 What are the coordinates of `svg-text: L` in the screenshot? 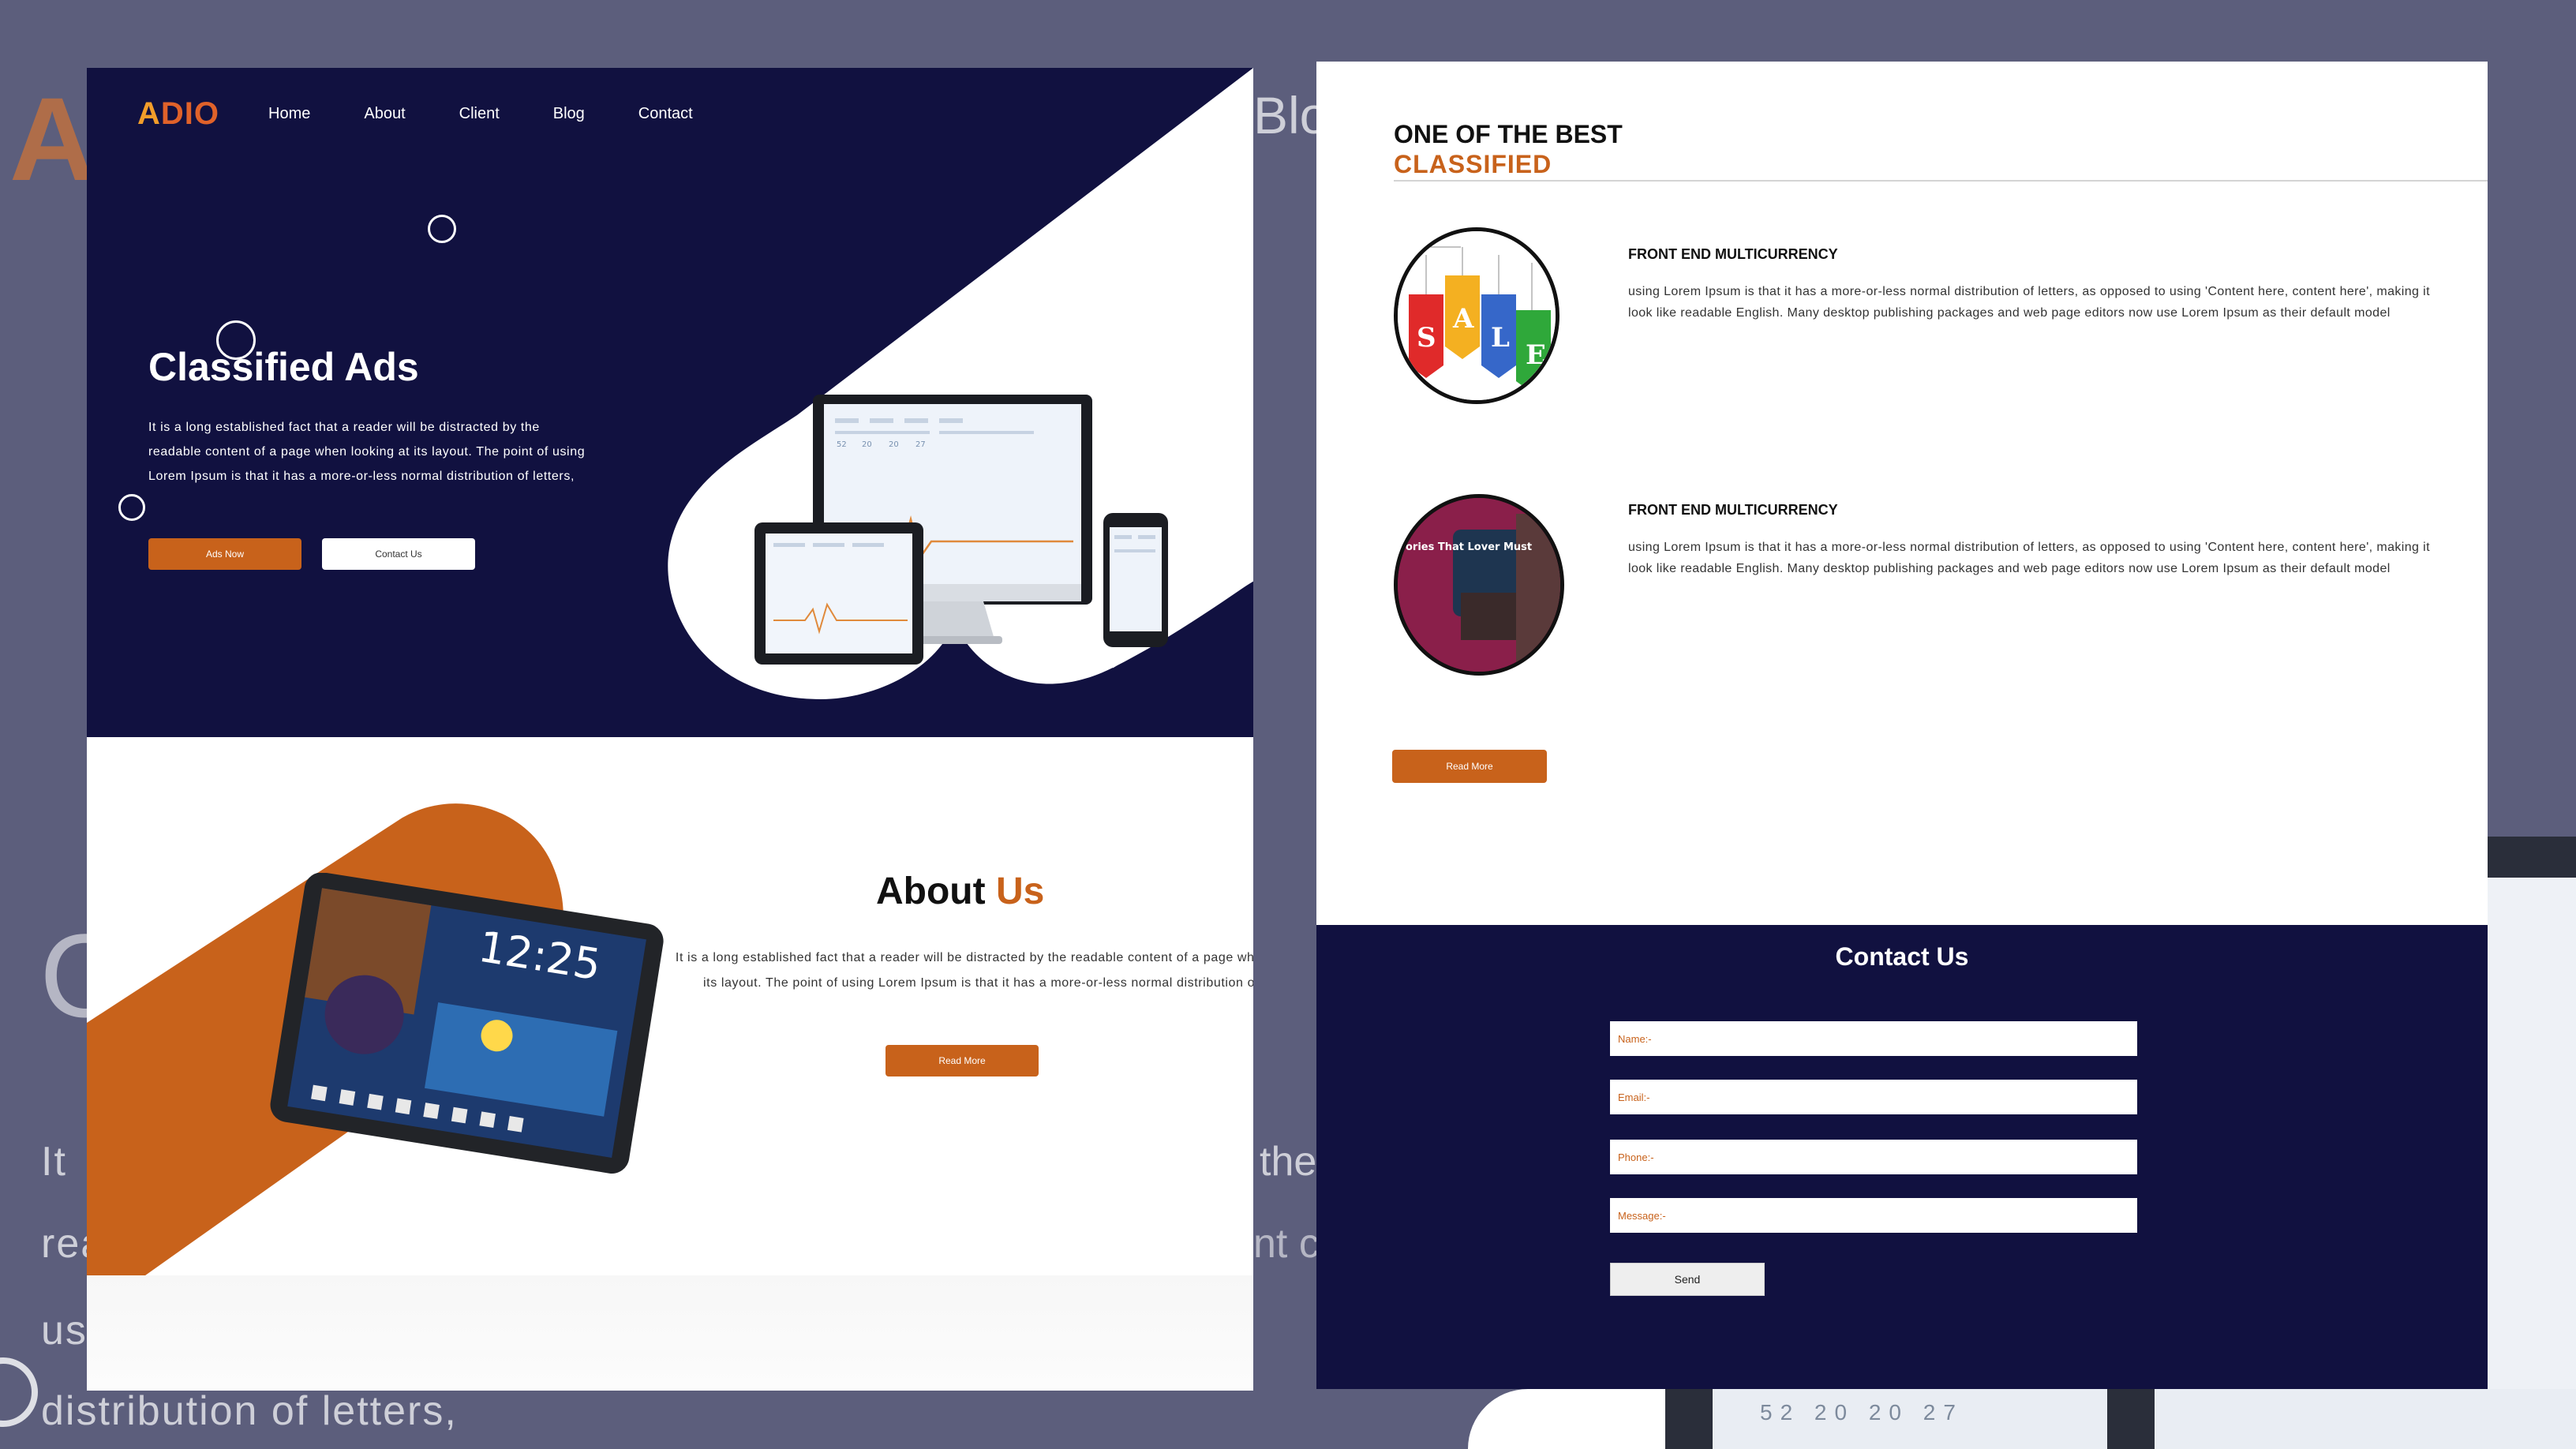 It's located at (1500, 338).